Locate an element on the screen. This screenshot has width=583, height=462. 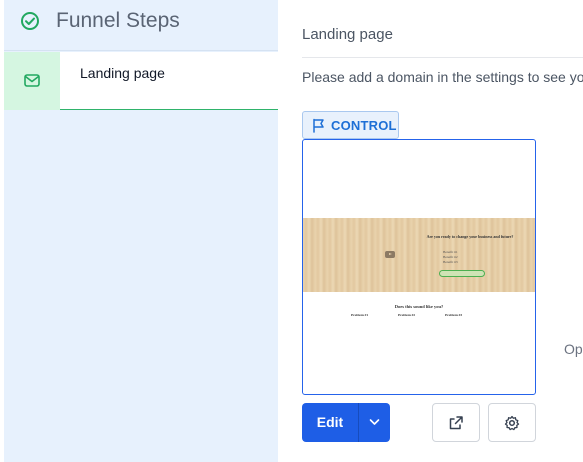
control-variant-badge: CONTROL is located at coordinates (350, 125).